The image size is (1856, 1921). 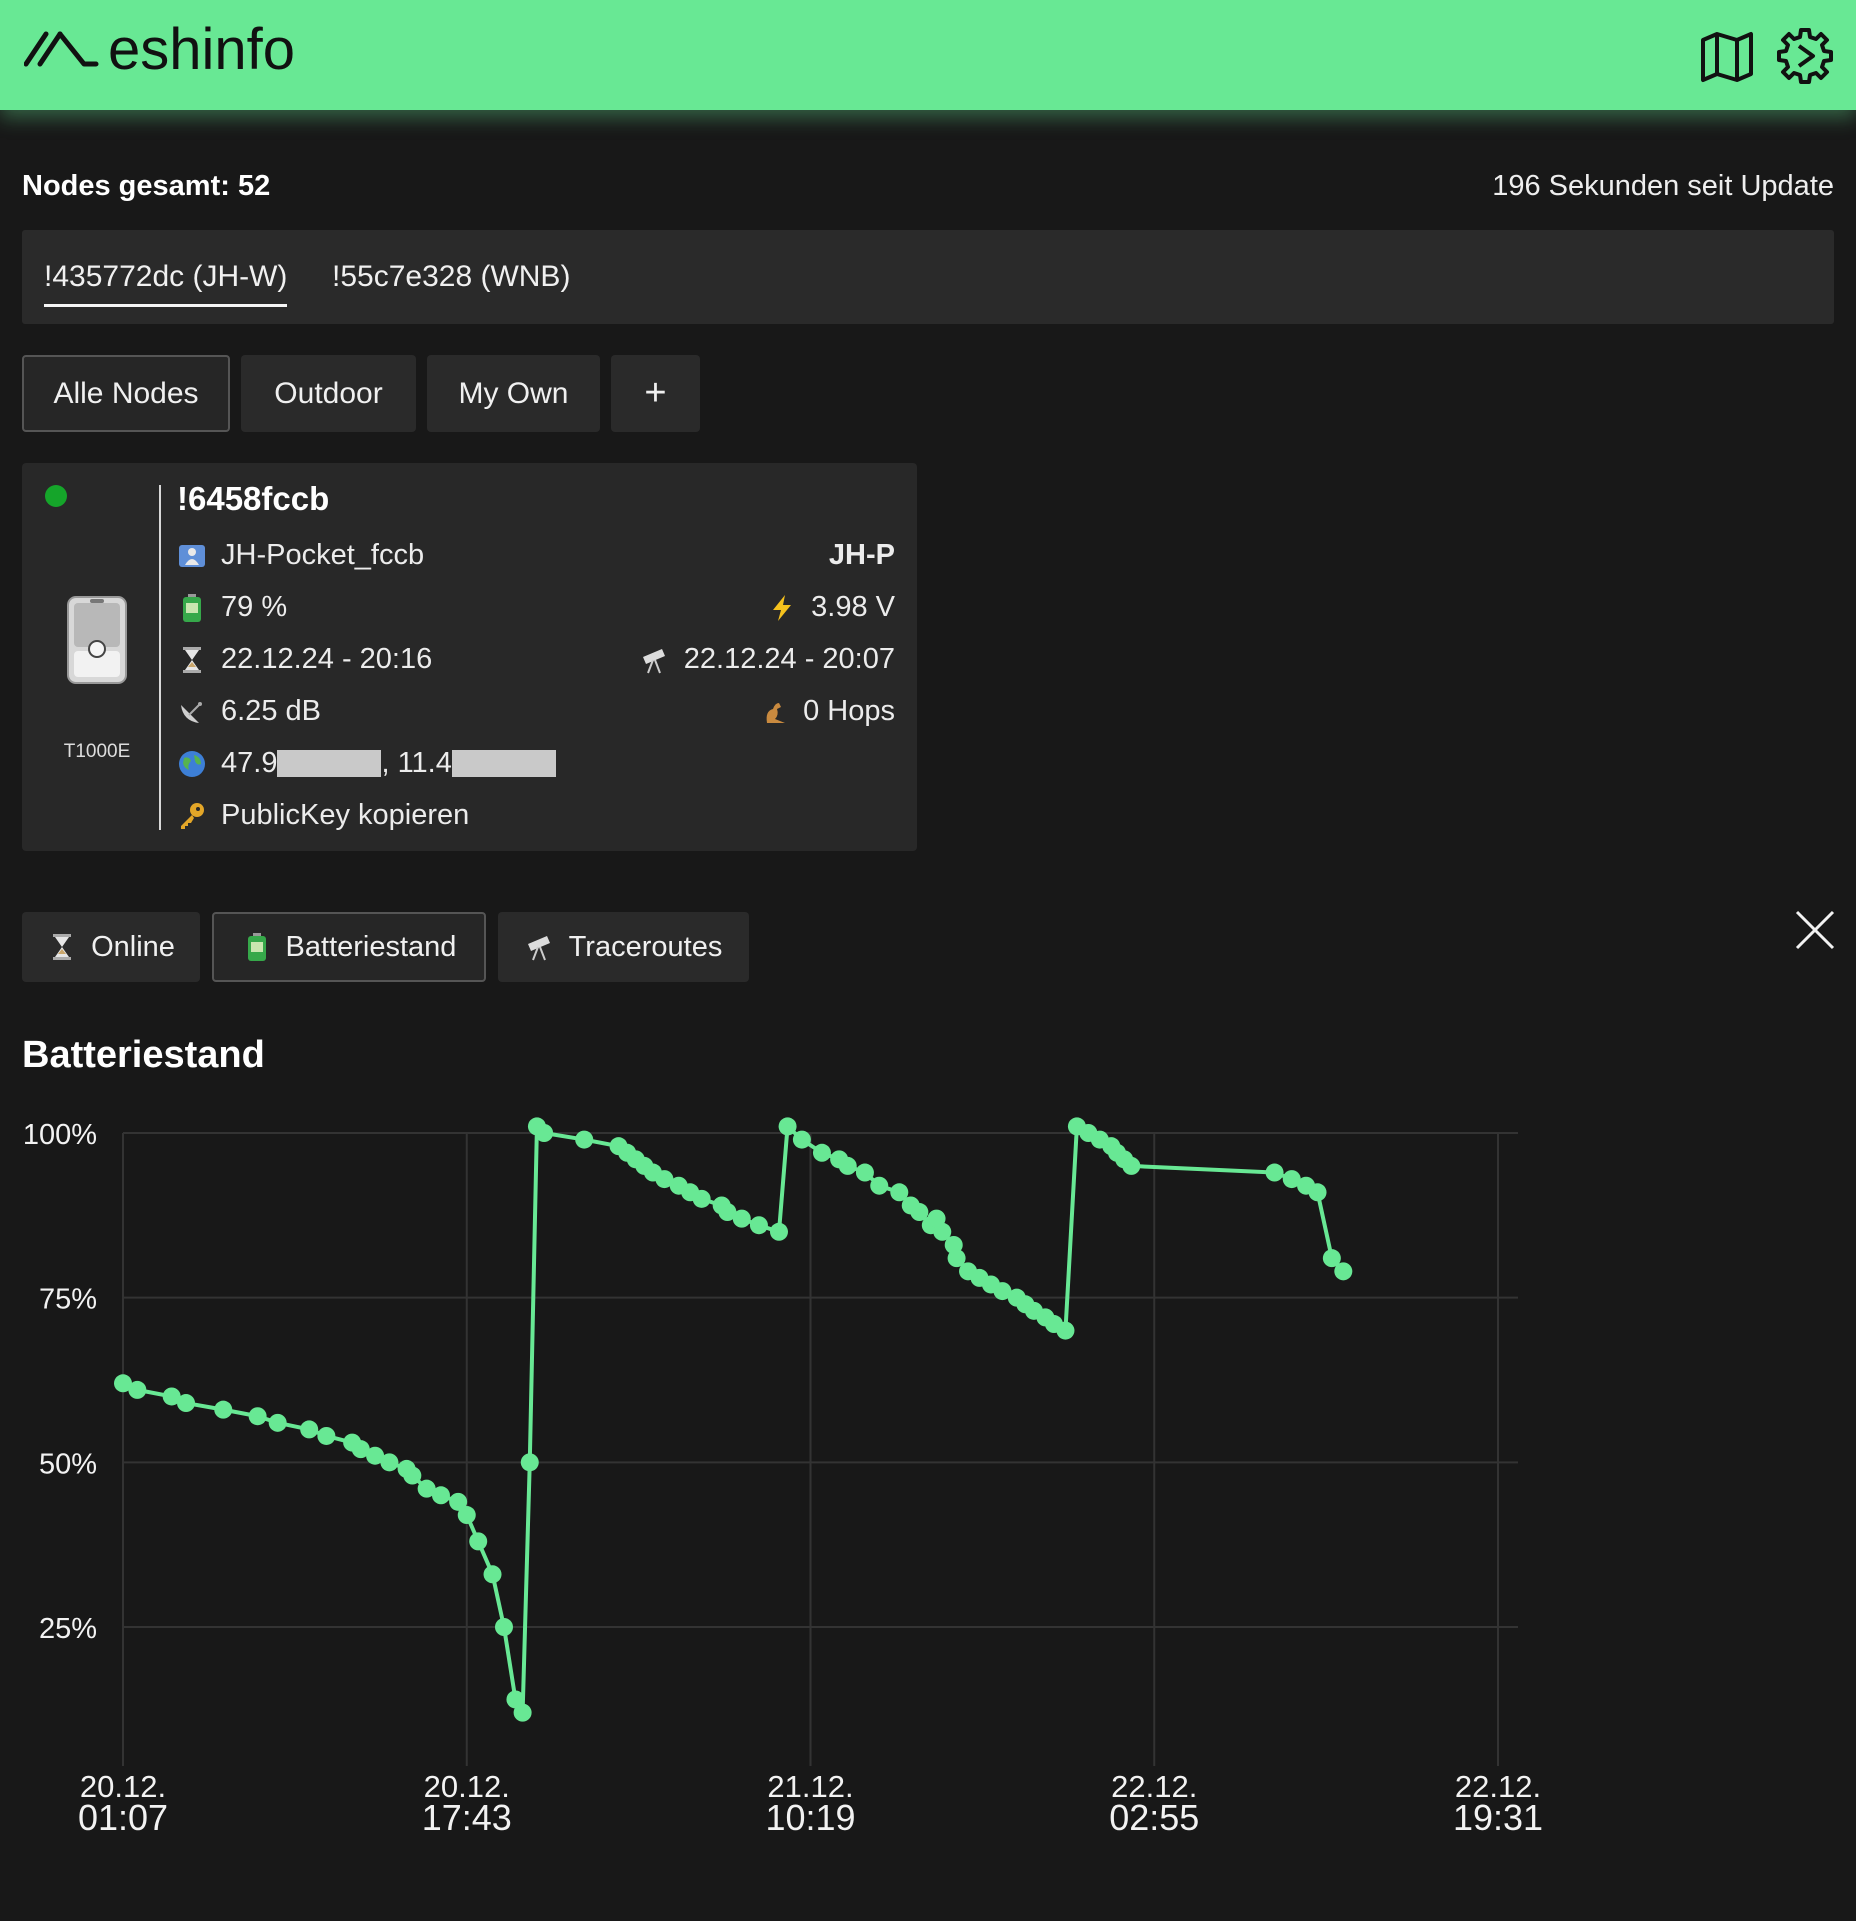 What do you see at coordinates (451, 282) in the screenshot?
I see `tab-gateway-wnb: !55c7e328 (WNB)` at bounding box center [451, 282].